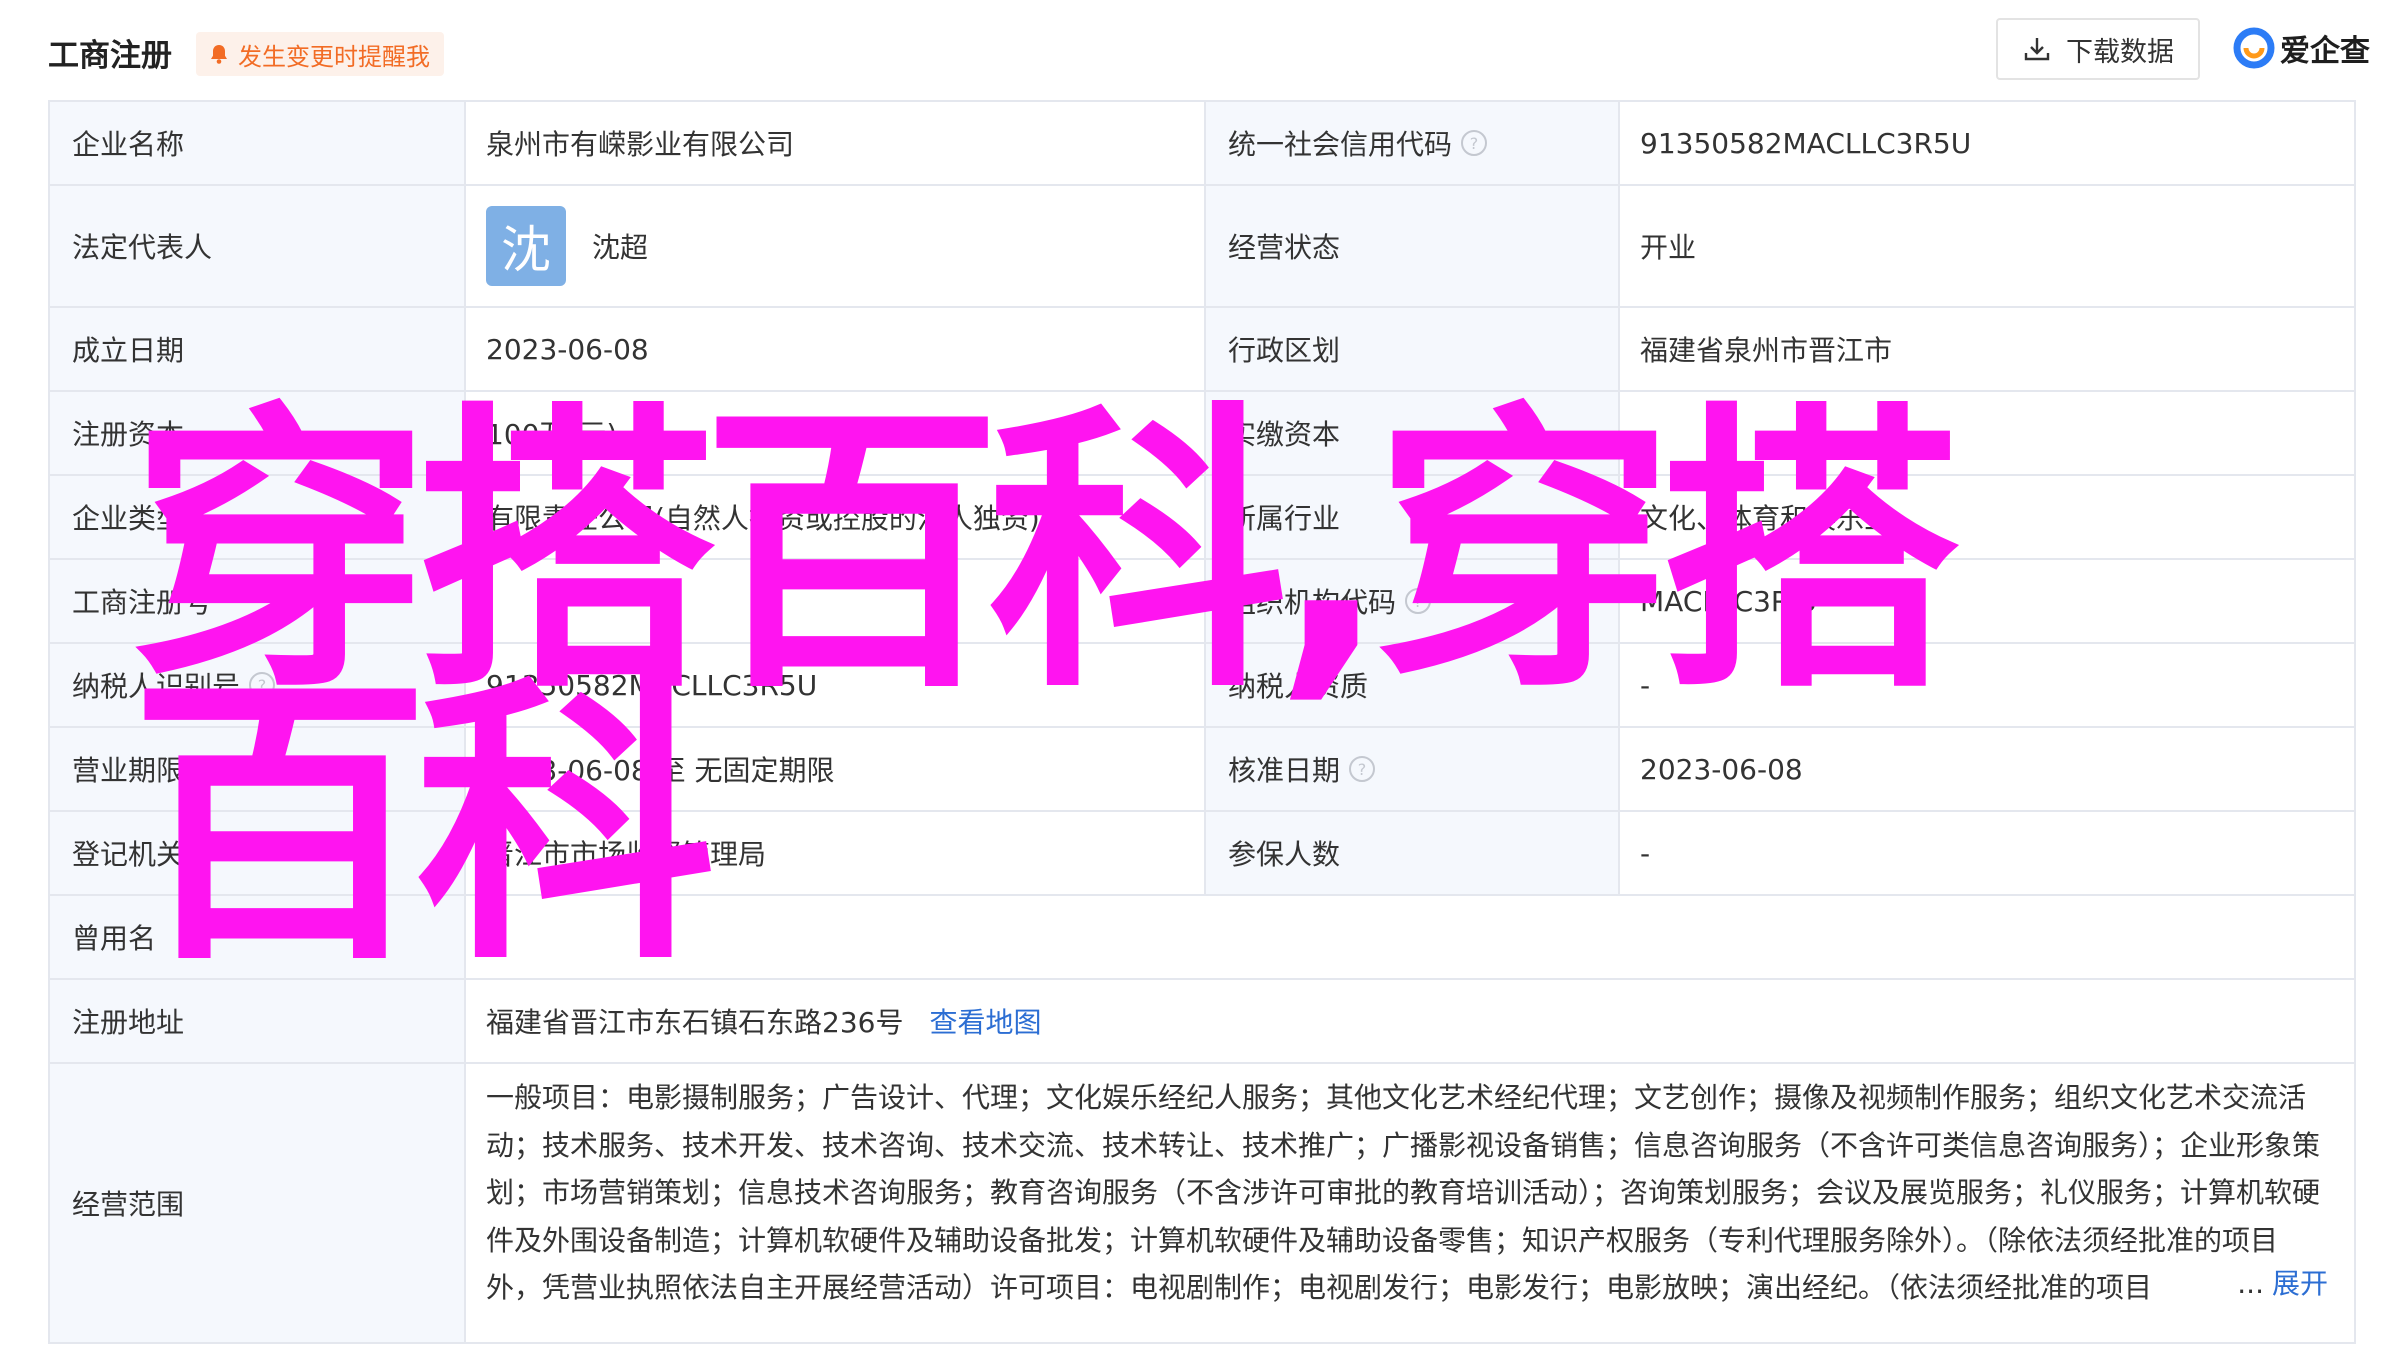  Describe the element at coordinates (836, 769) in the screenshot. I see `value-business-term: 2023-06-08 至 无固定期限` at that location.